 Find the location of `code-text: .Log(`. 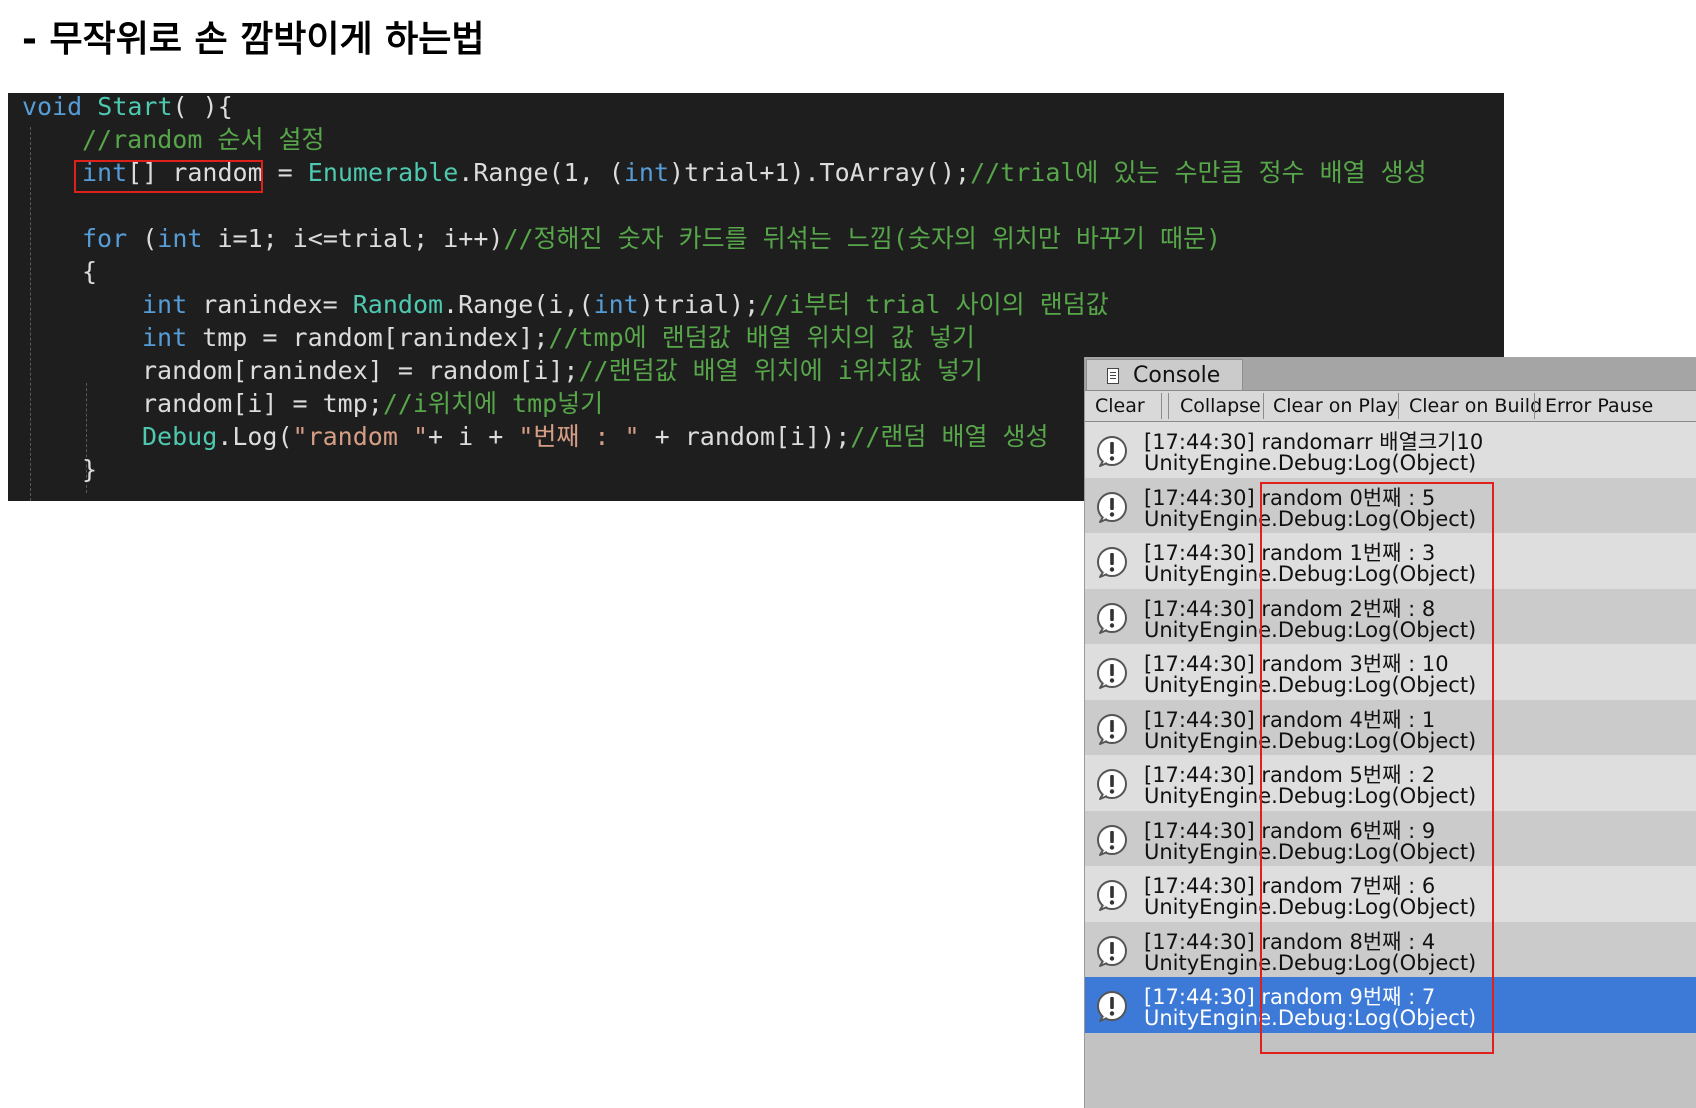

code-text: .Log( is located at coordinates (255, 436).